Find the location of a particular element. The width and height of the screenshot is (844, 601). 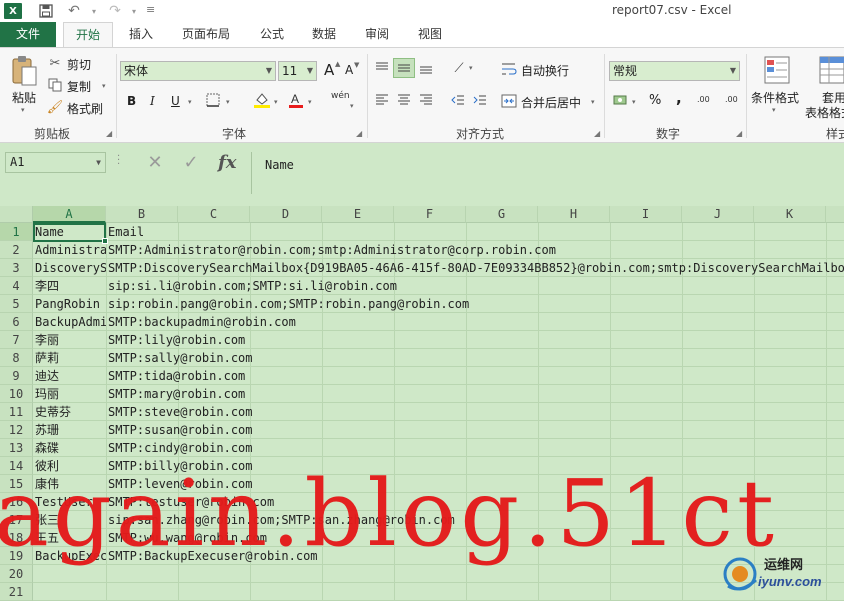

font-launcher-icon: ◢ is located at coordinates (359, 133).